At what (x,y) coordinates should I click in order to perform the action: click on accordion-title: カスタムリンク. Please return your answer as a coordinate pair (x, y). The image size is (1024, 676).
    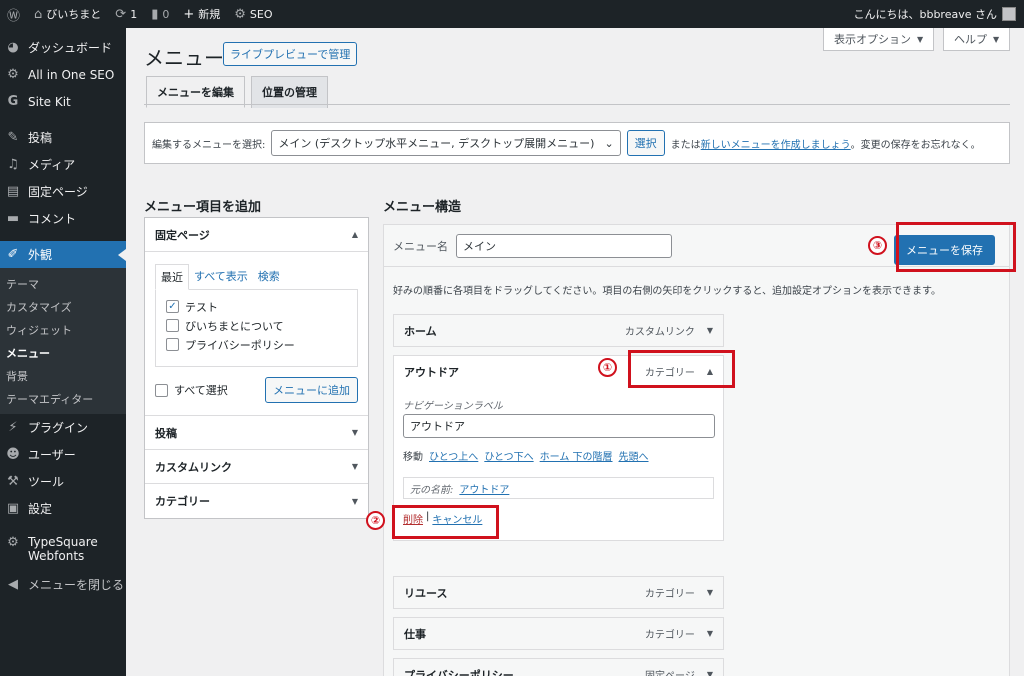
    Looking at the image, I should click on (193, 467).